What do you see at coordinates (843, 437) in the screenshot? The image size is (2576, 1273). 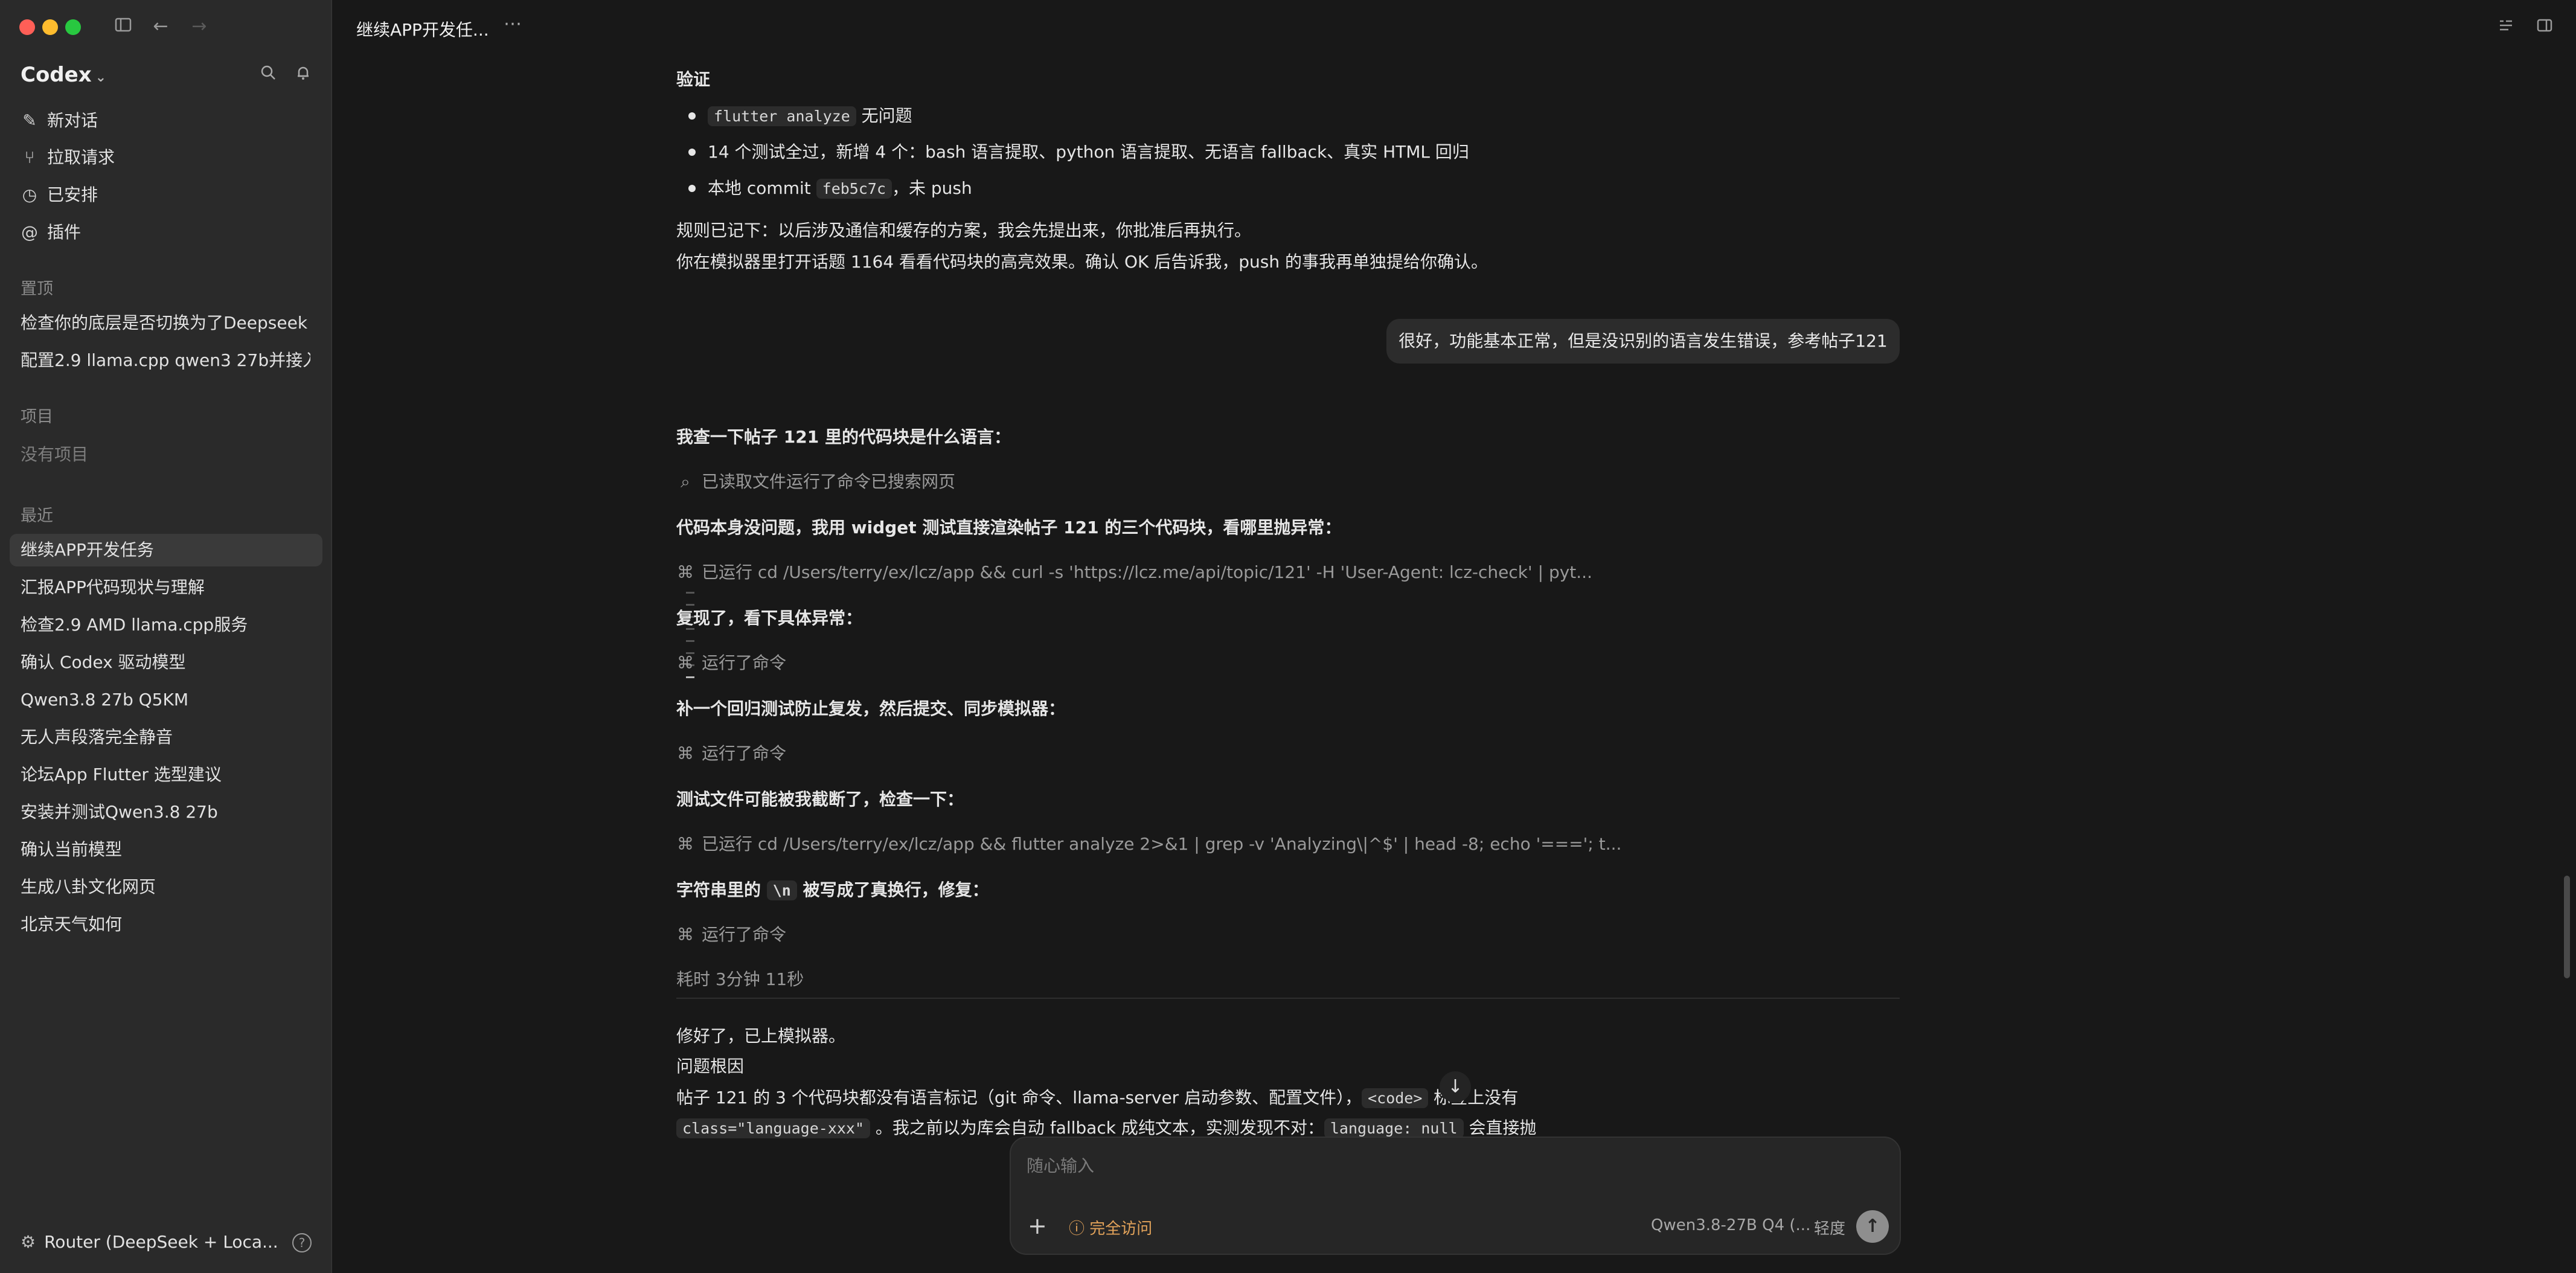 I see `assistant-check-line: 我查一下帖子 121 里的代码块是什么语言：` at bounding box center [843, 437].